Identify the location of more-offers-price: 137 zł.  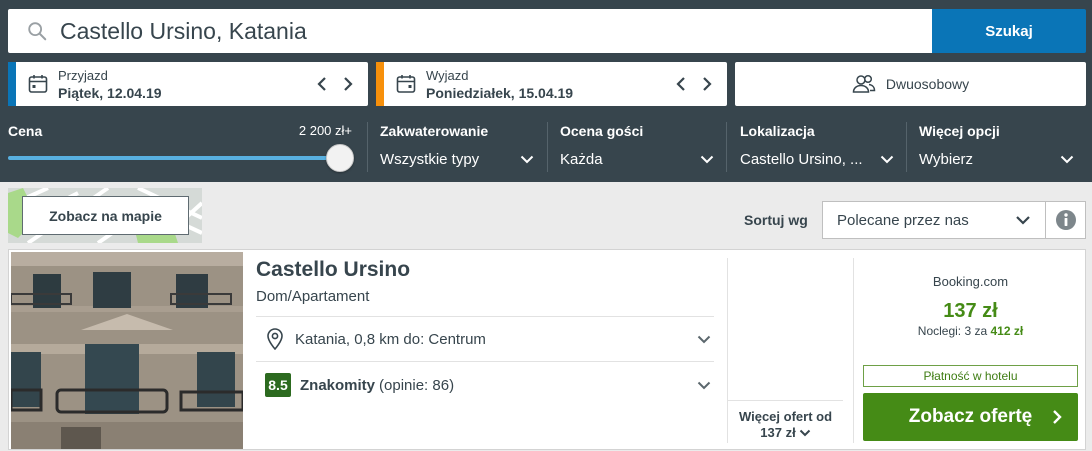
(778, 432).